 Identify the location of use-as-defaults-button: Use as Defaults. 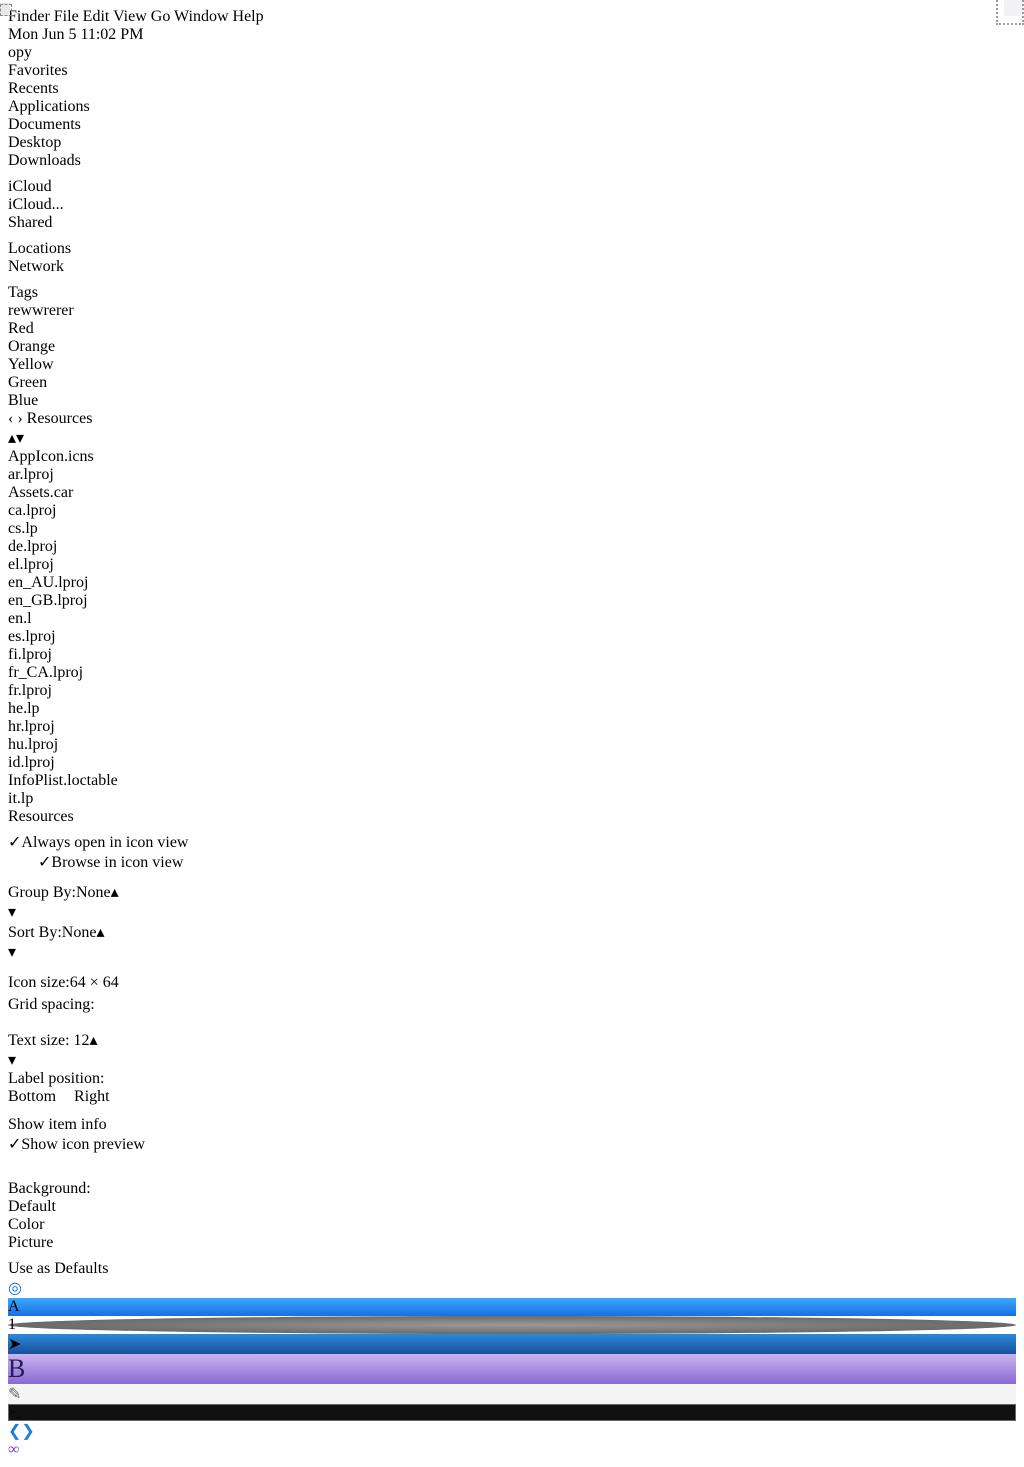
(512, 1269).